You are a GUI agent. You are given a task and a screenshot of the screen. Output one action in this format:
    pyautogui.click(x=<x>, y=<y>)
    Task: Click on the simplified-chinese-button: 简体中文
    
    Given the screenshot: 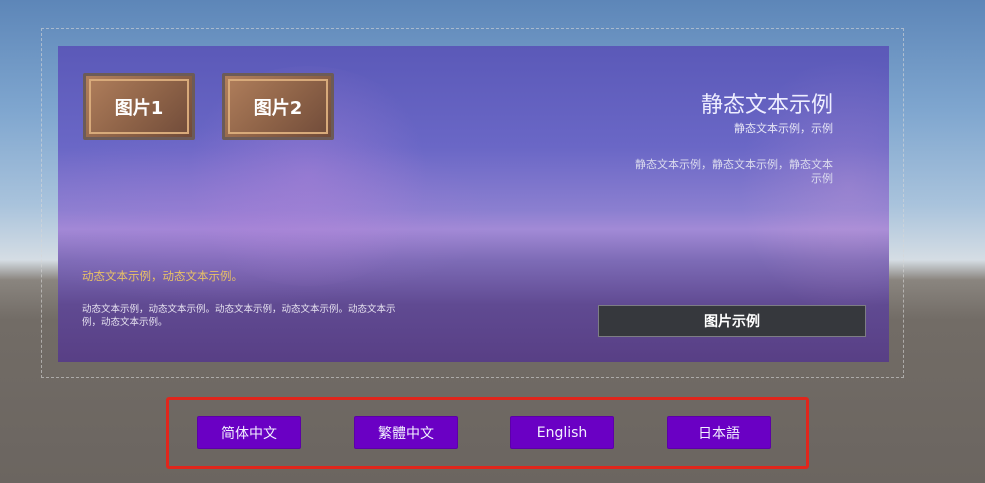 What is the action you would take?
    pyautogui.click(x=249, y=432)
    